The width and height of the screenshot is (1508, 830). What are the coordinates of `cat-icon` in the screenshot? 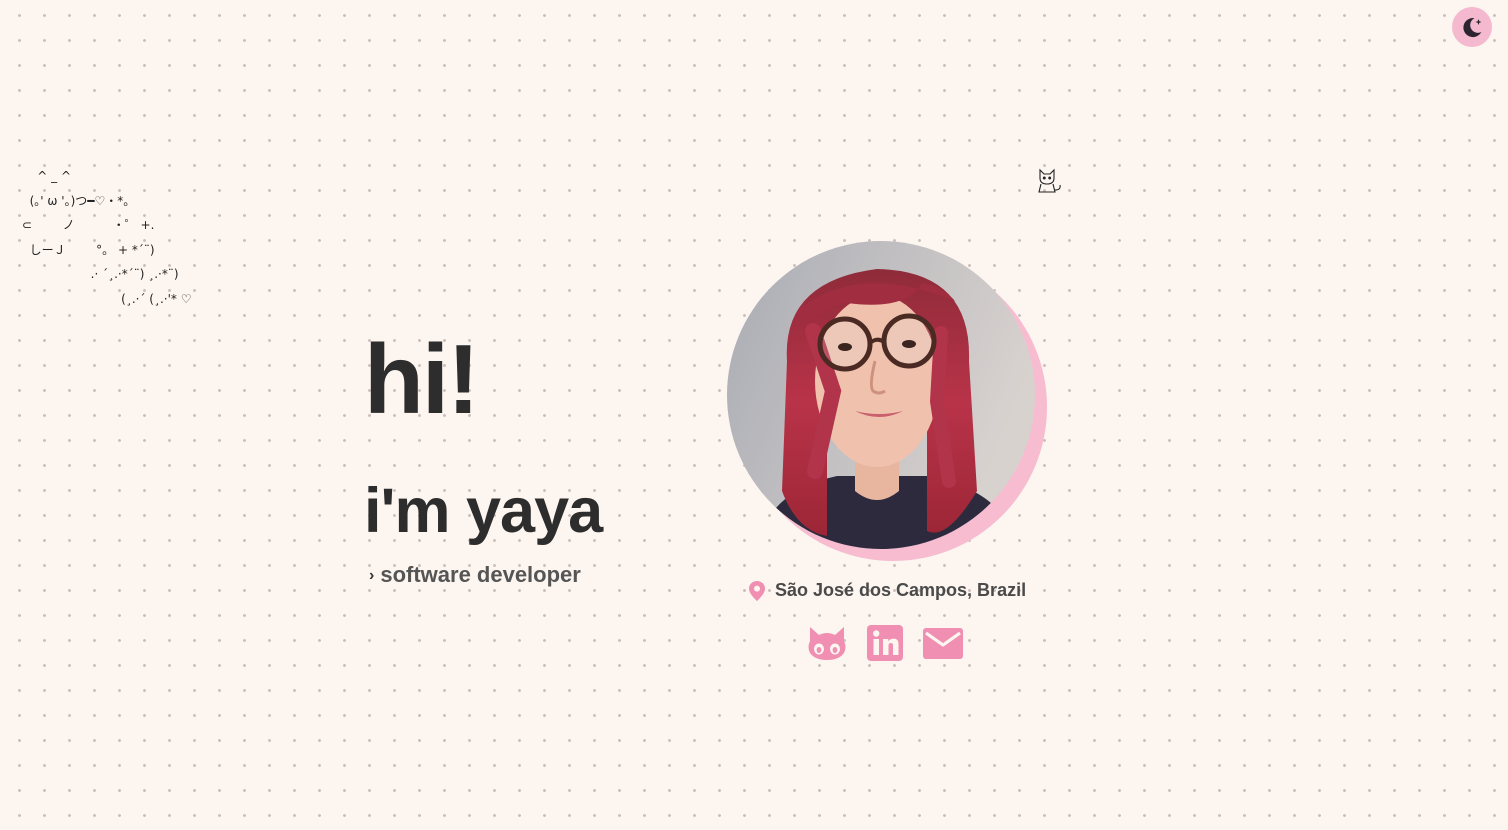 It's located at (1049, 180).